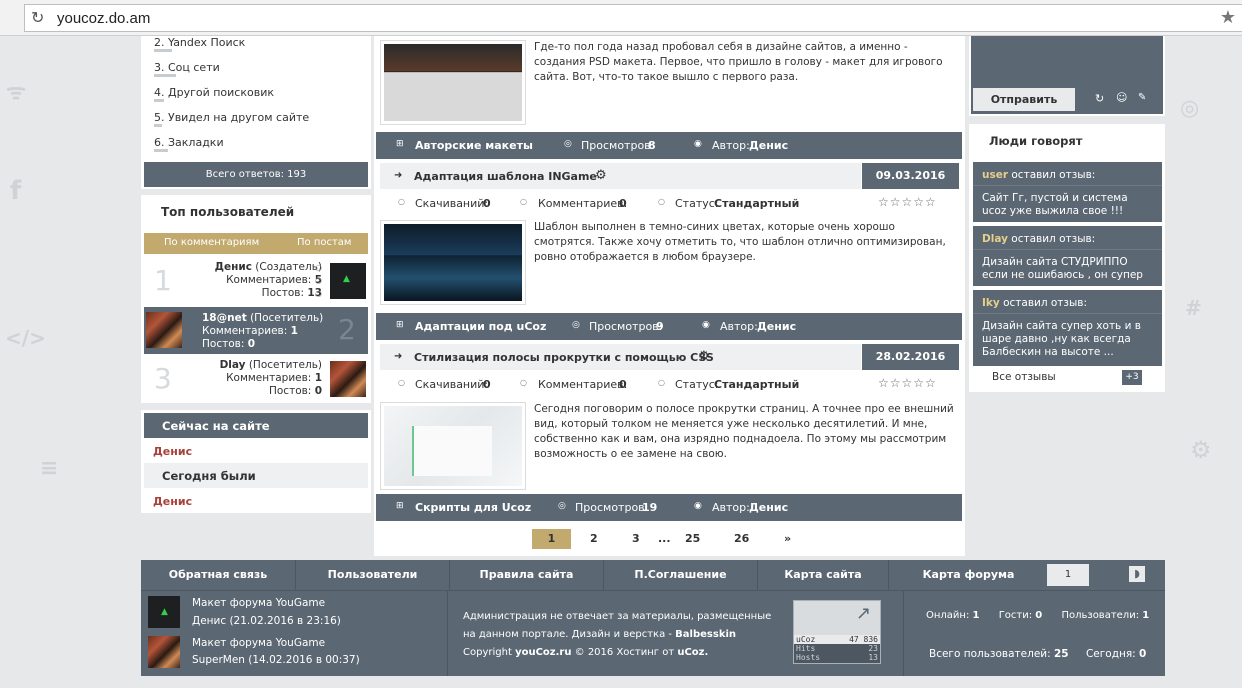 The width and height of the screenshot is (1242, 688). What do you see at coordinates (692, 542) in the screenshot?
I see `pager-link: 25` at bounding box center [692, 542].